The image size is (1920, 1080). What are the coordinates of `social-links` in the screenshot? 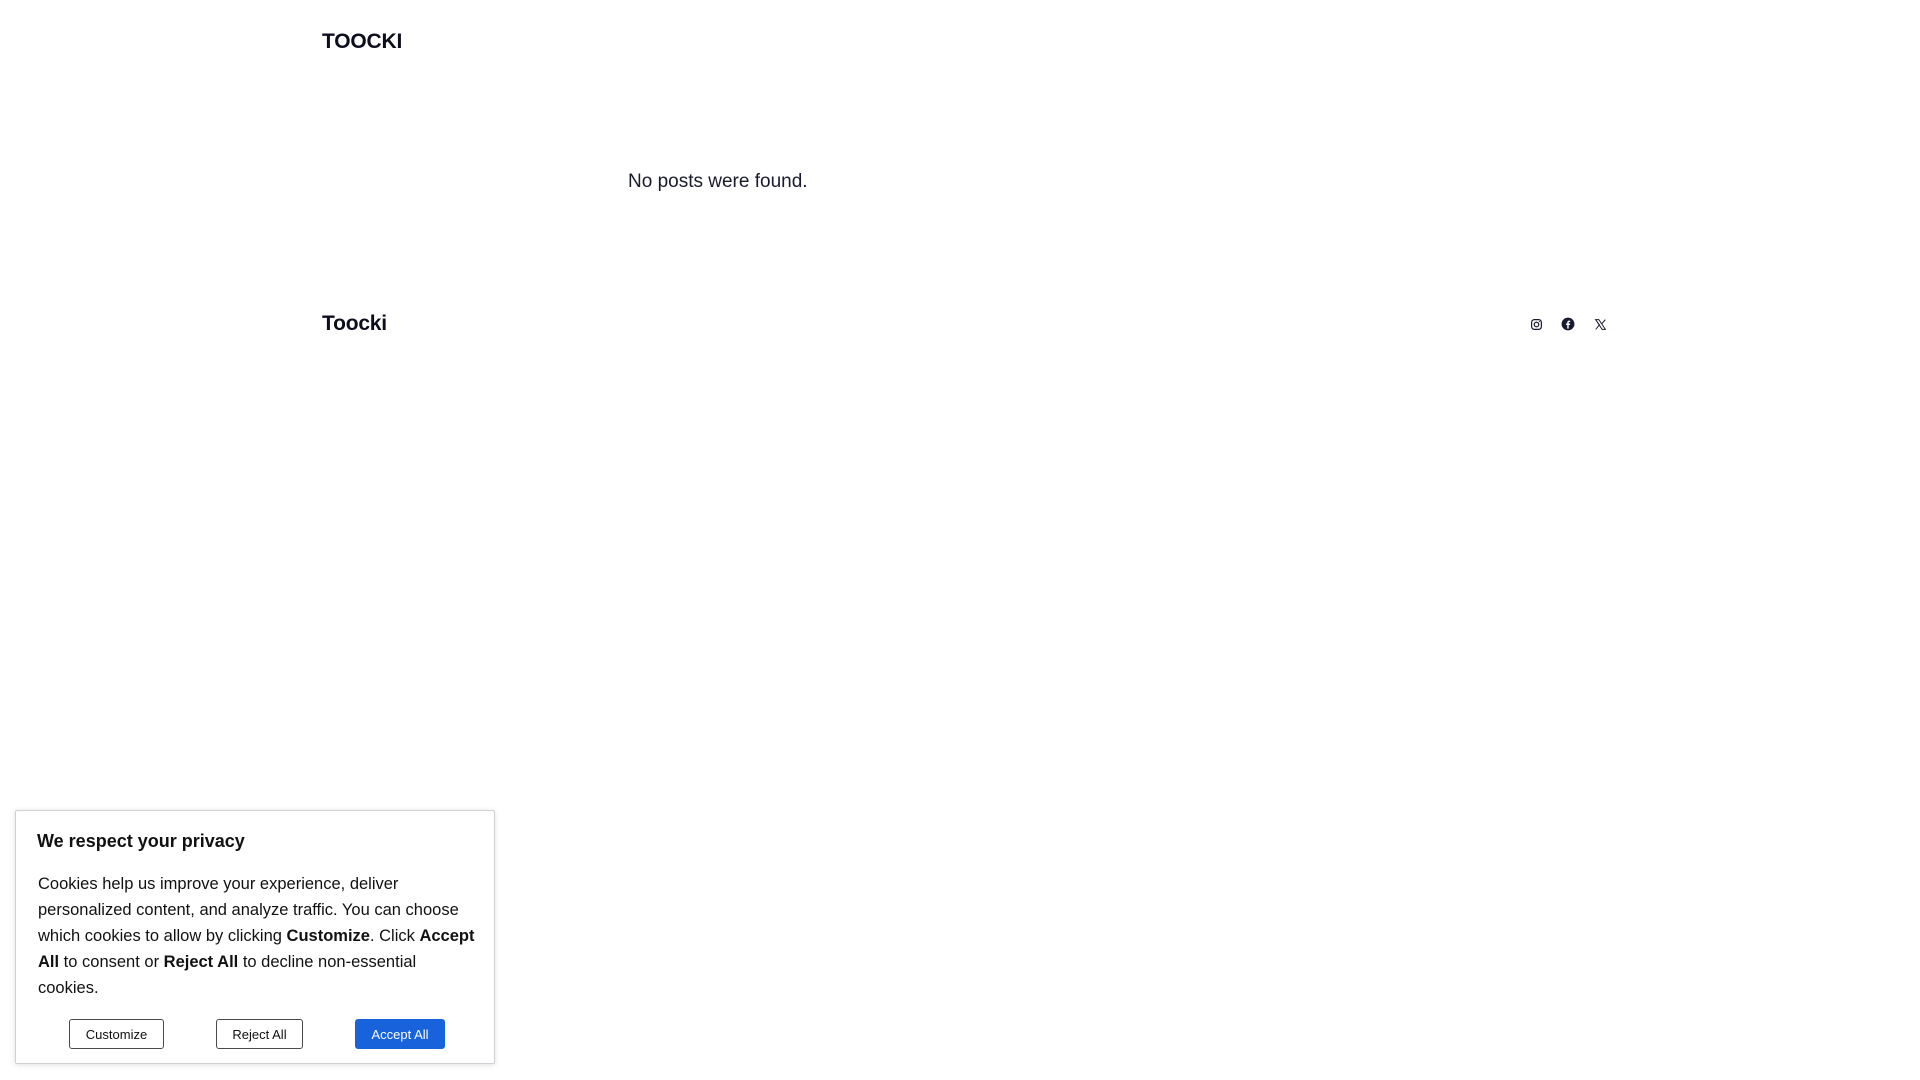 It's located at (1568, 324).